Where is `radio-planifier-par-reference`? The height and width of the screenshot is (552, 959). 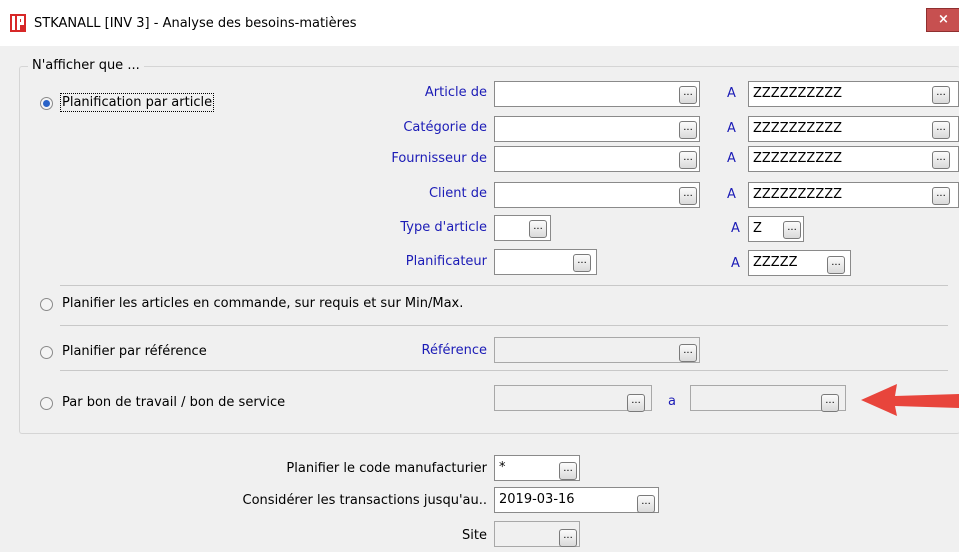 radio-planifier-par-reference is located at coordinates (46, 352).